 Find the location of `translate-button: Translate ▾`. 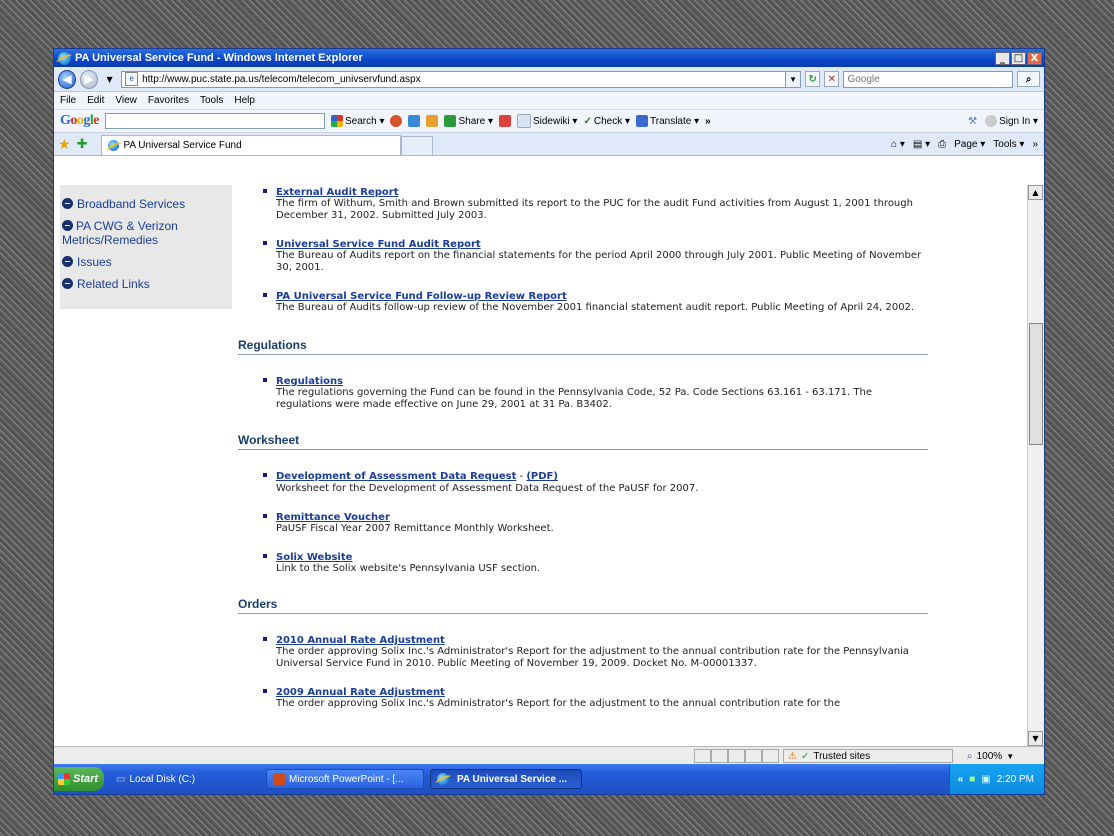

translate-button: Translate ▾ is located at coordinates (667, 121).